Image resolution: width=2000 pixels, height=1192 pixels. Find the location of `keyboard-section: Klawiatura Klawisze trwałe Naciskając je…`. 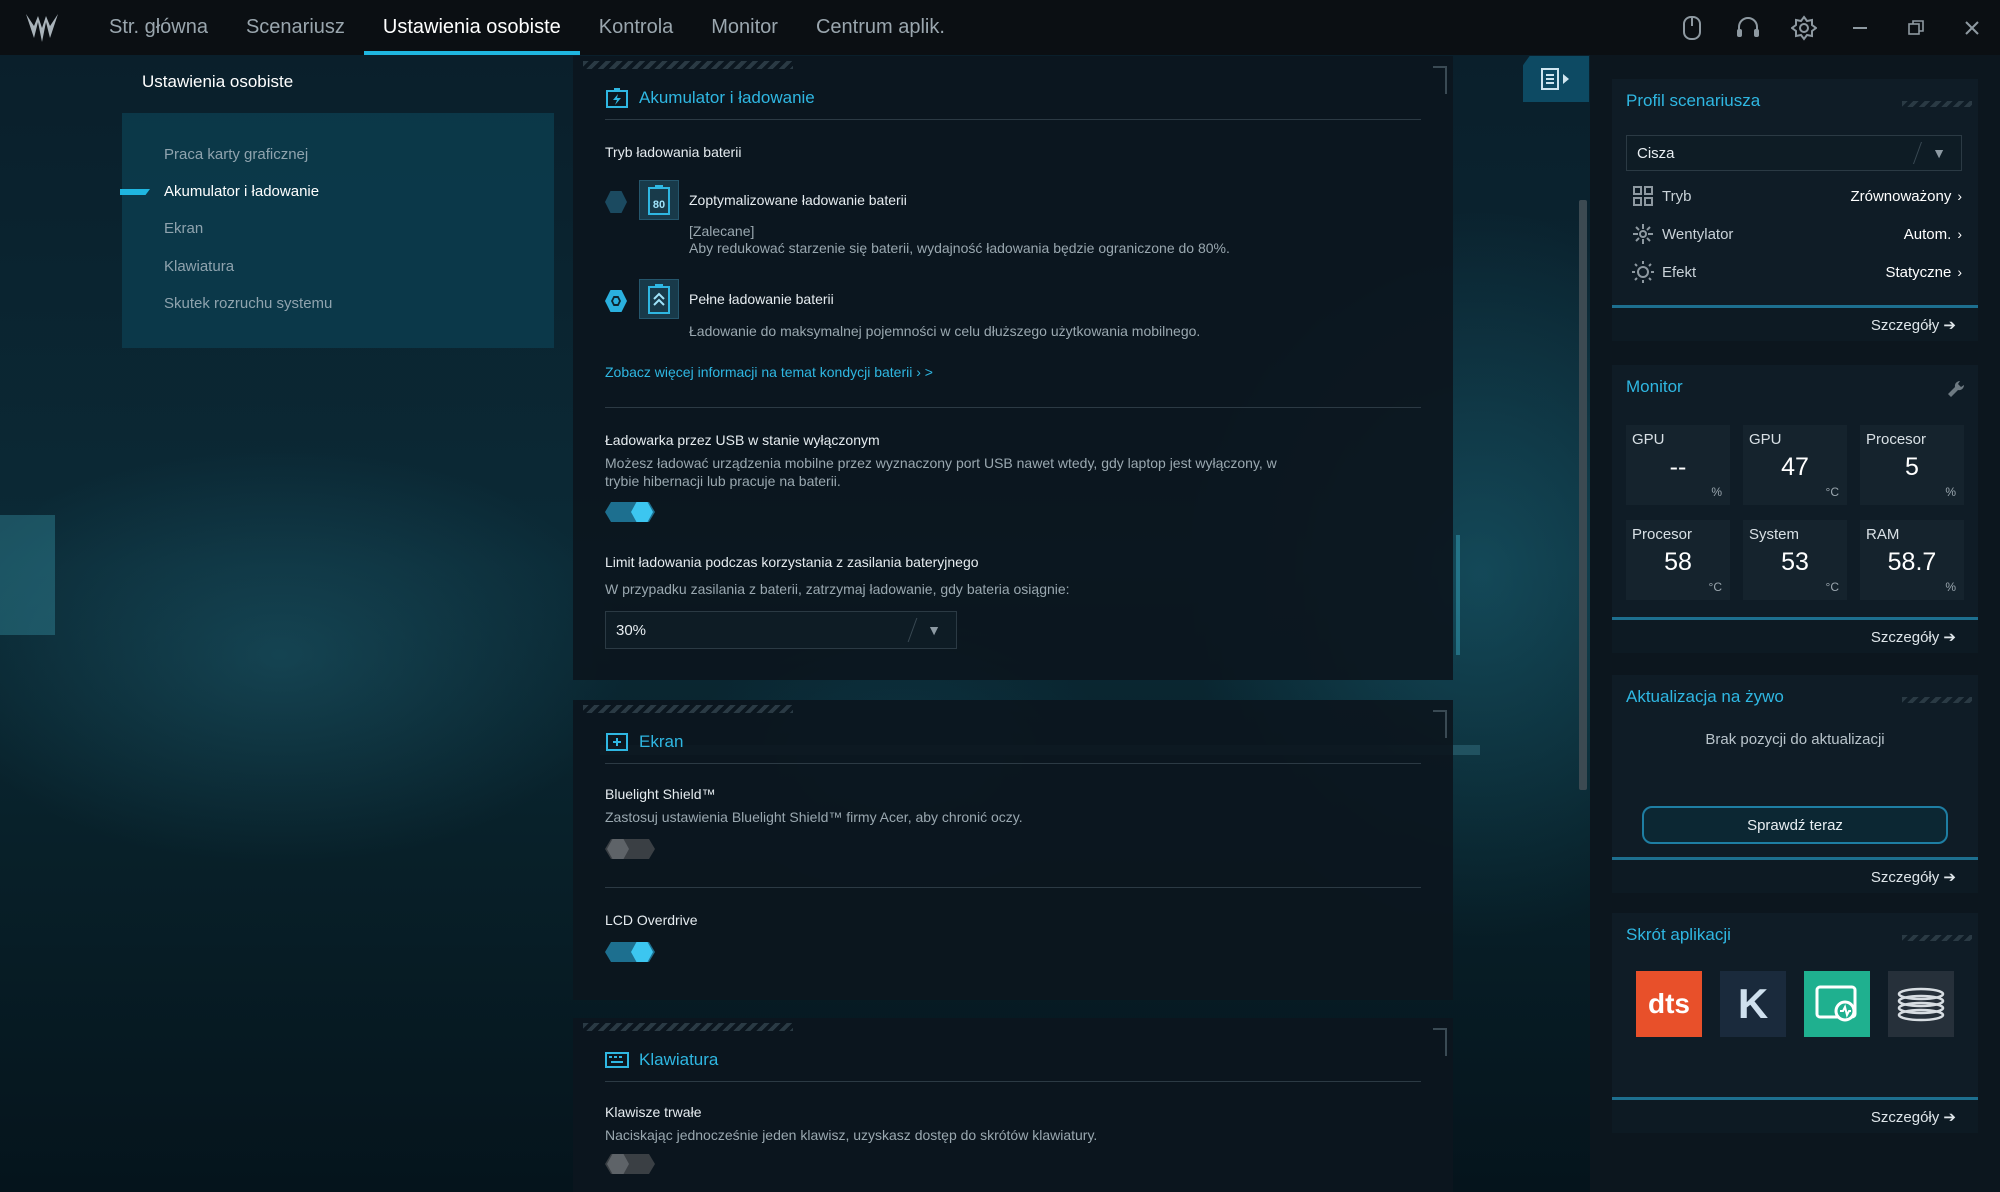

keyboard-section: Klawiatura Klawisze trwałe Naciskając je… is located at coordinates (1013, 1105).